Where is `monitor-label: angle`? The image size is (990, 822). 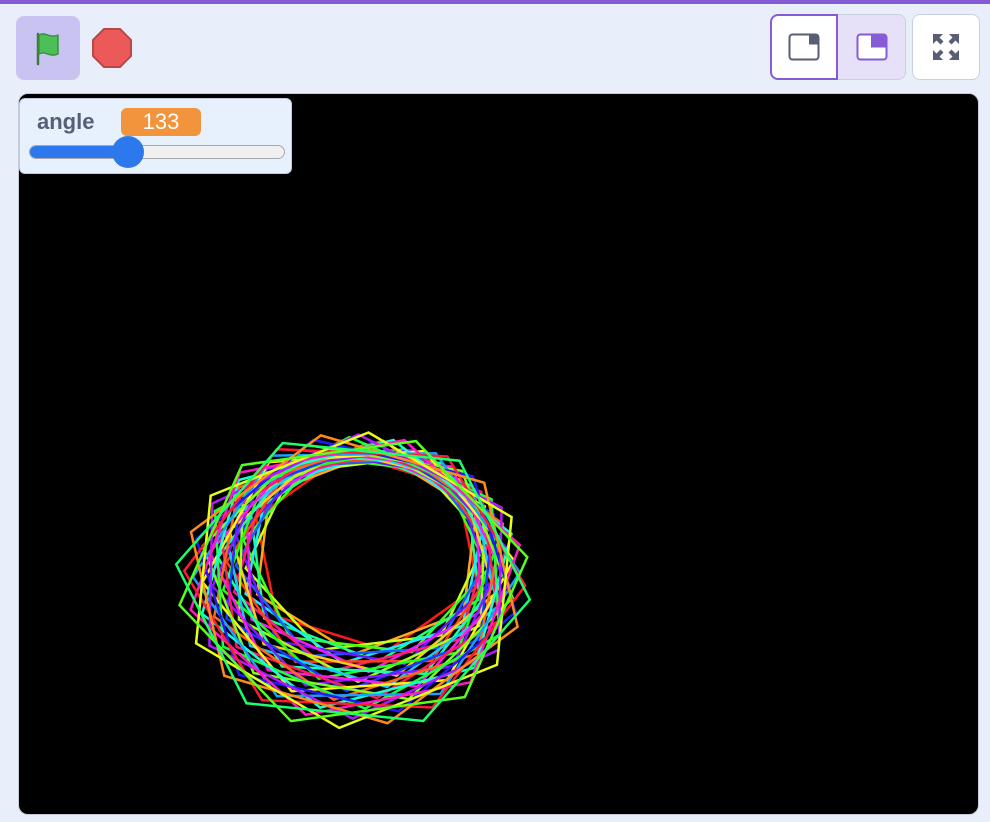
monitor-label: angle is located at coordinates (66, 121).